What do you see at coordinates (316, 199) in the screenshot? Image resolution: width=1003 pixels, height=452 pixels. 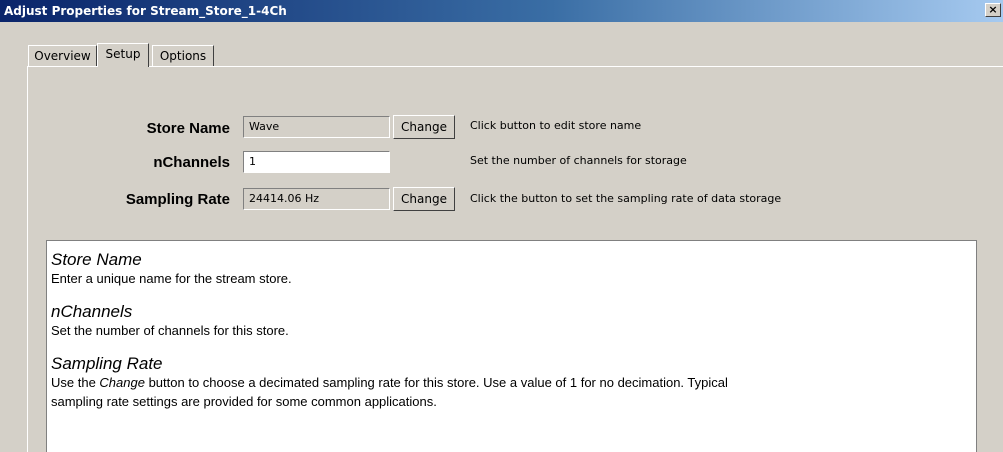 I see `sampling-rate-field: 24414.06 Hz` at bounding box center [316, 199].